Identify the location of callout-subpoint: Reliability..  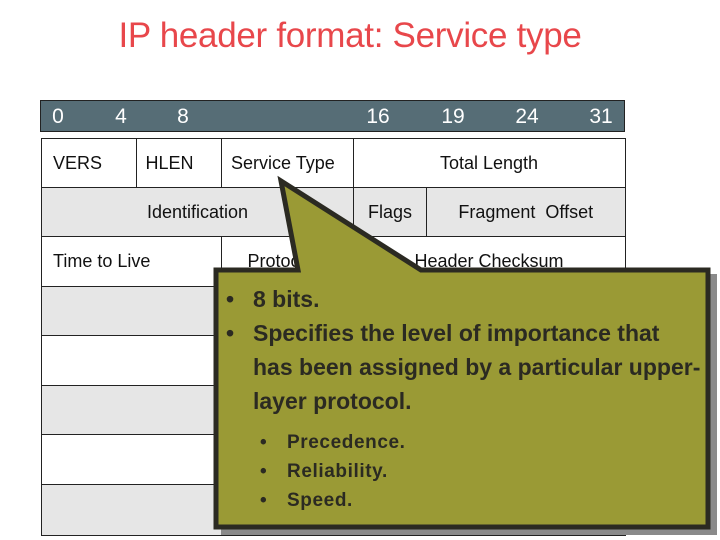
(462, 471).